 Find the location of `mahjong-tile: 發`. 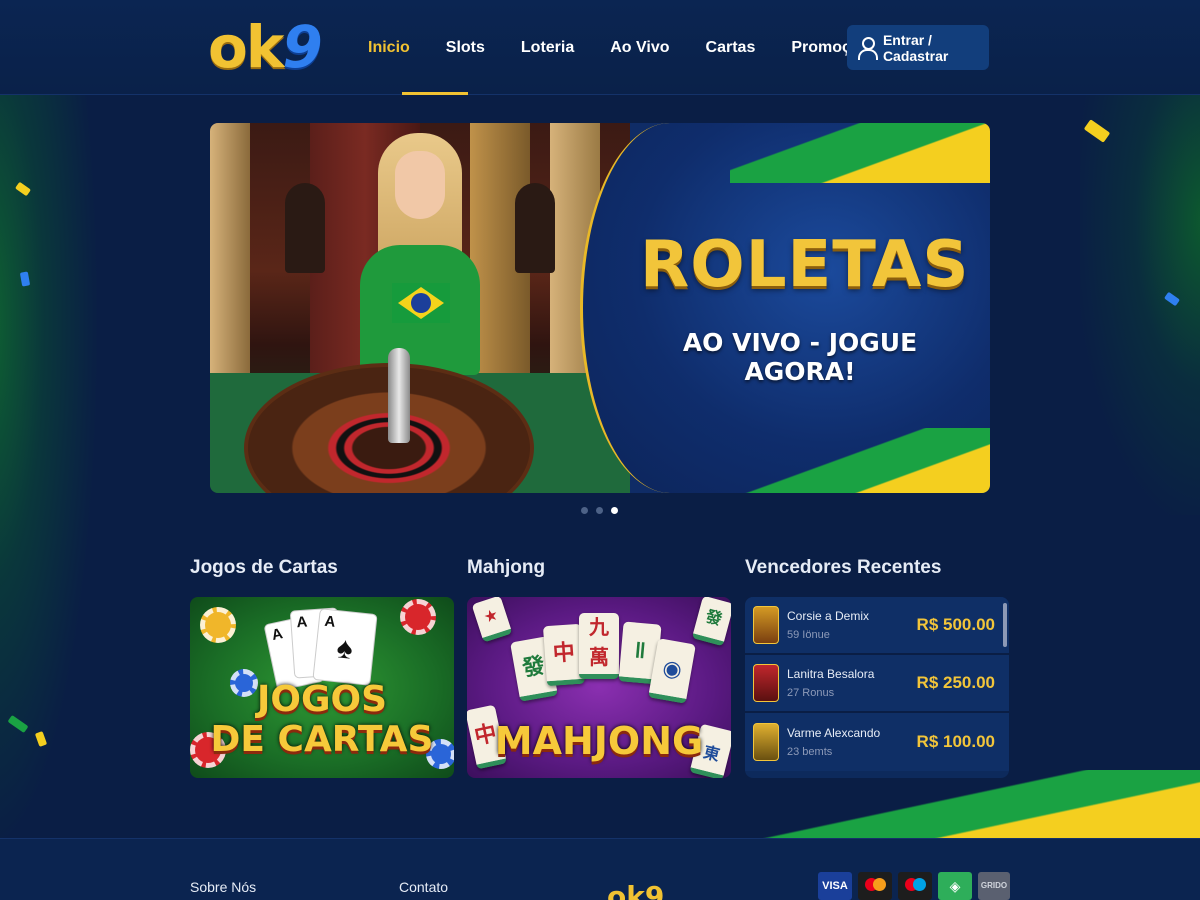

mahjong-tile: 發 is located at coordinates (711, 622).